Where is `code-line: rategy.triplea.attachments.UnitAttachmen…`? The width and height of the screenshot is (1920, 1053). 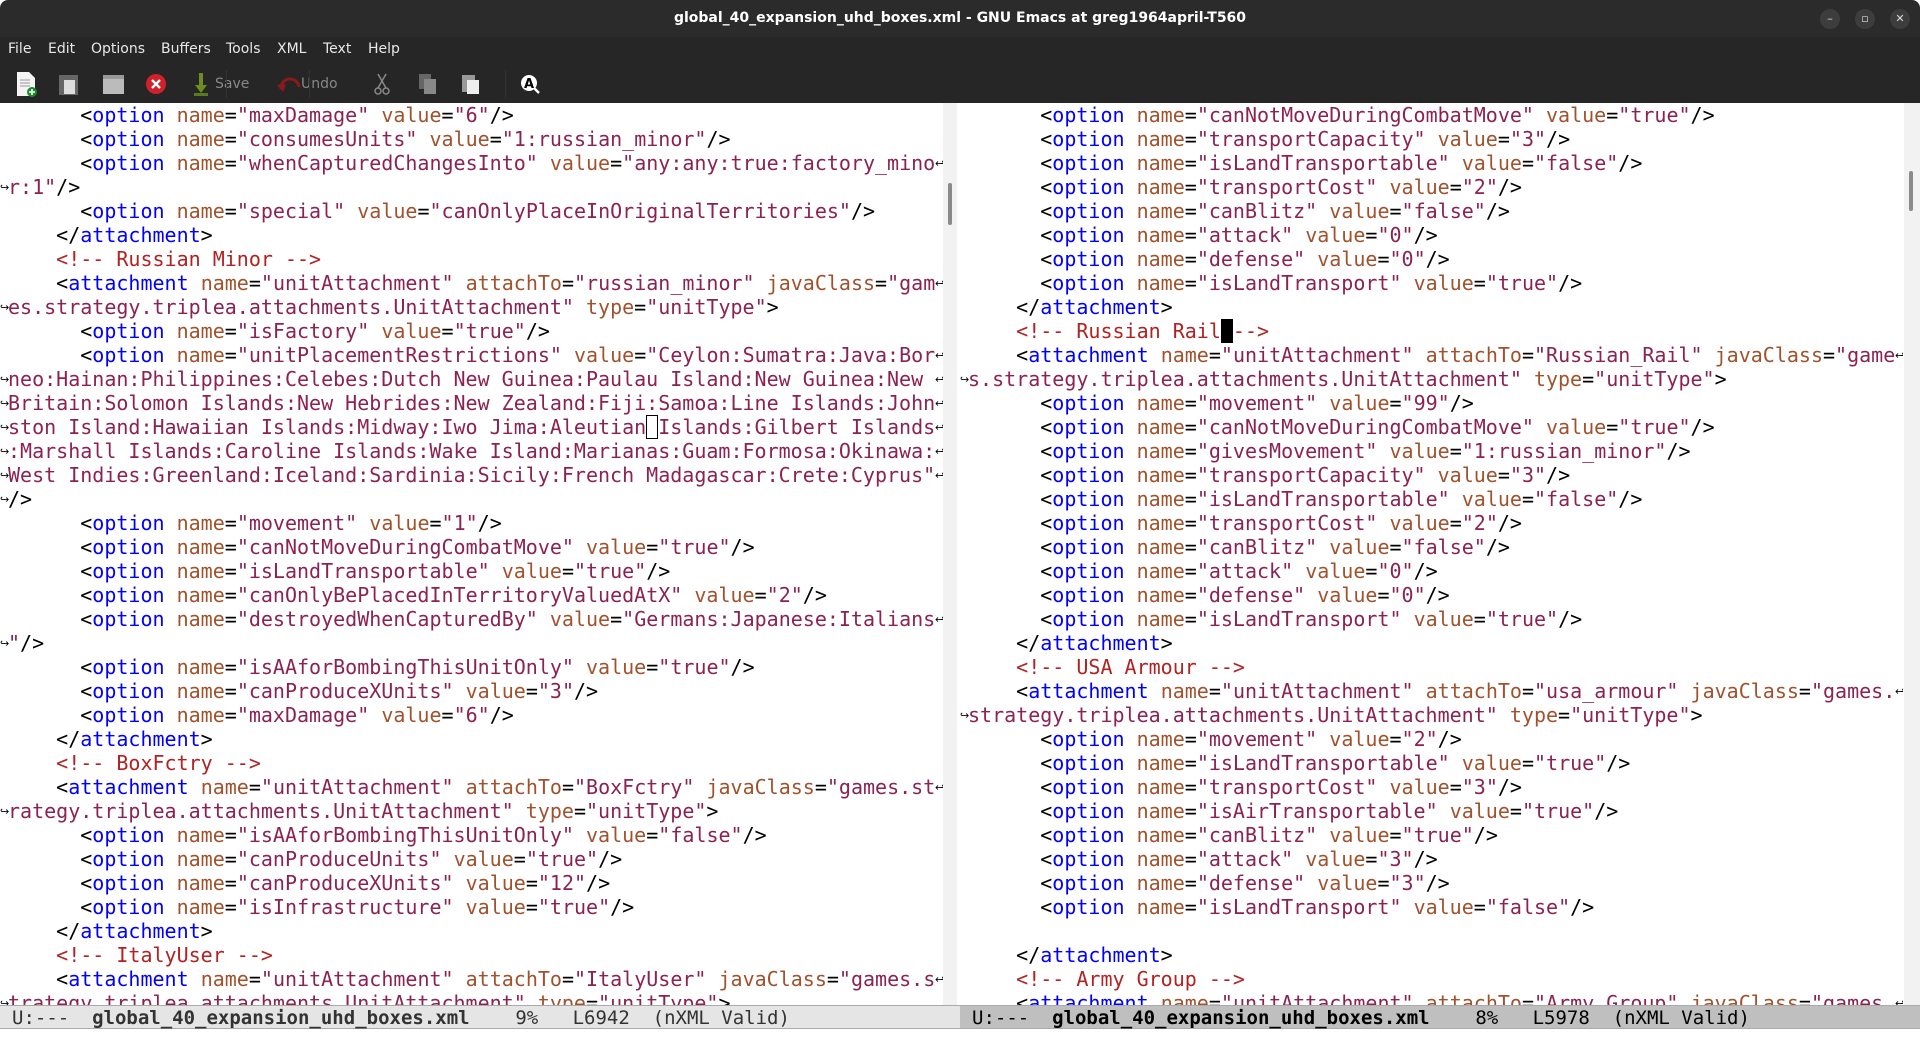
code-line: rategy.triplea.attachments.UnitAttachmen… is located at coordinates (471, 811).